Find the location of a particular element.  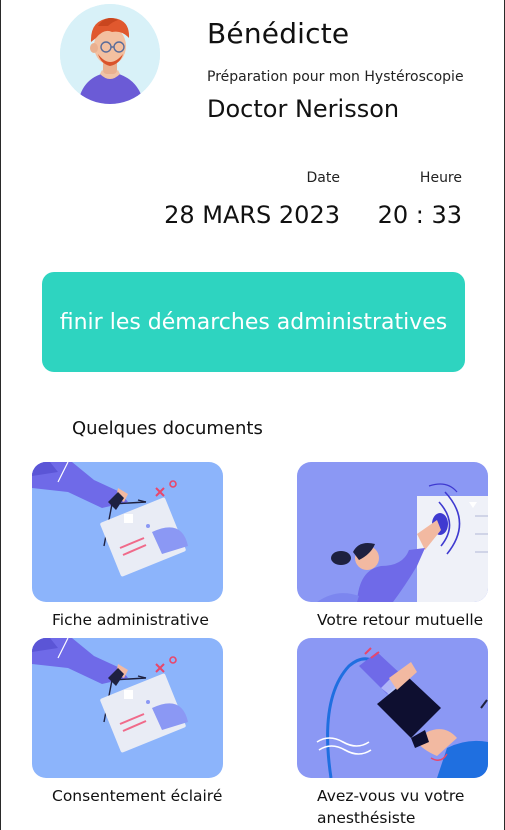

oxygen-mask-illustration-icon is located at coordinates (392, 708).